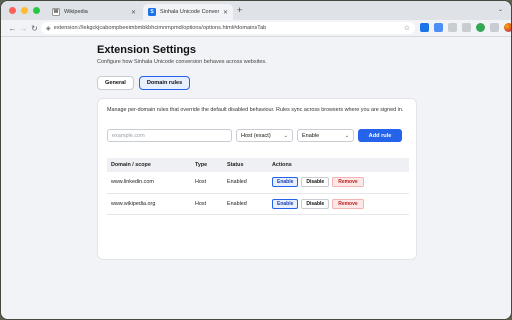 The image size is (512, 320). What do you see at coordinates (149, 165) in the screenshot?
I see `column-header: Domain / scope` at bounding box center [149, 165].